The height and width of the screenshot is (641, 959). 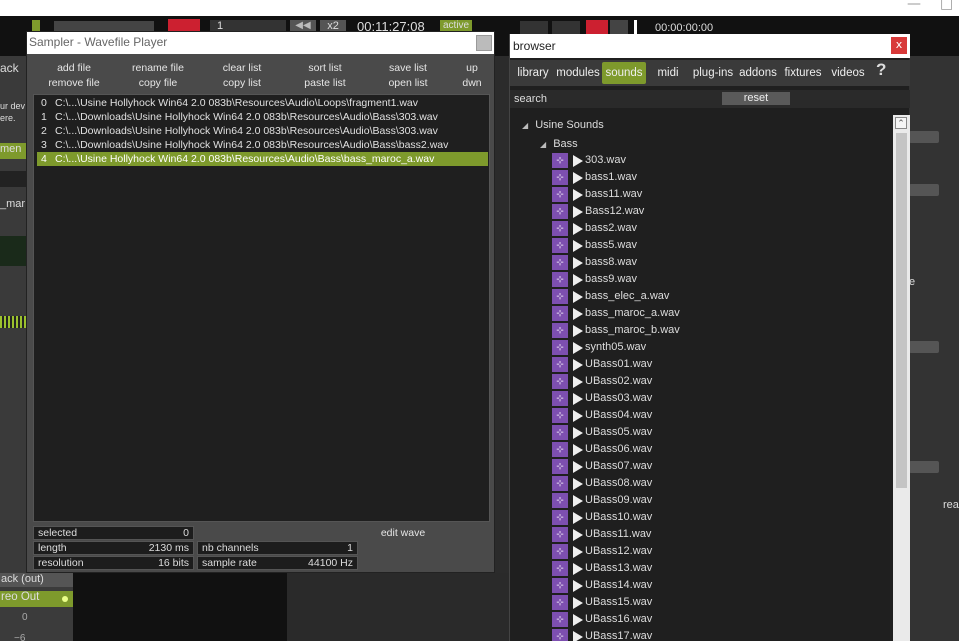 What do you see at coordinates (652, 160) in the screenshot?
I see `sound-file-item: ⊹ 303.wav` at bounding box center [652, 160].